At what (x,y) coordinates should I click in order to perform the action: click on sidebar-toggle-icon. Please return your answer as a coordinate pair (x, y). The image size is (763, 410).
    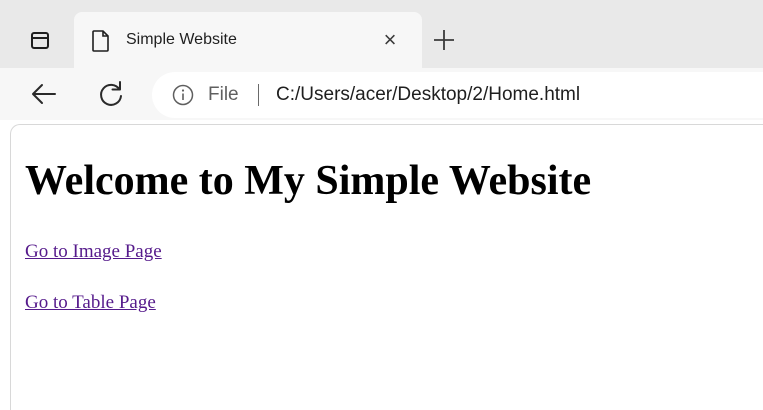
    Looking at the image, I should click on (40, 40).